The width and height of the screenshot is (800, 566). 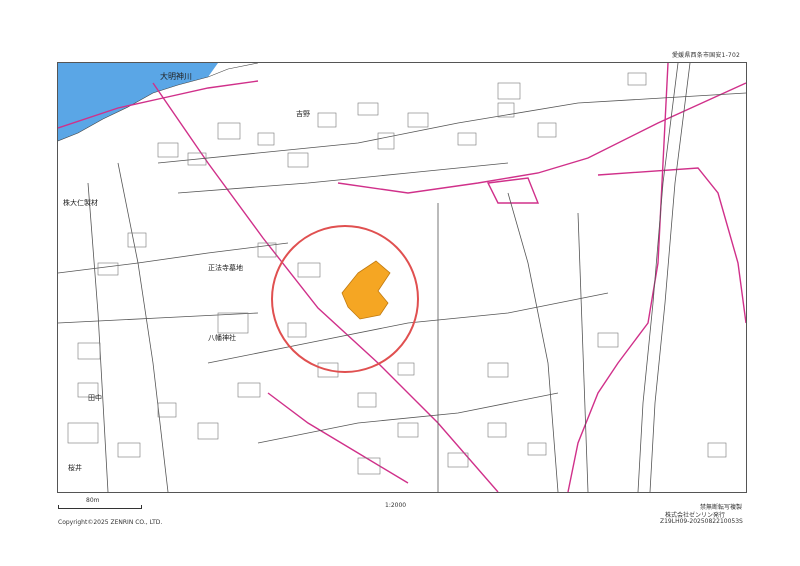 I want to click on subject-parcel, so click(x=366, y=290).